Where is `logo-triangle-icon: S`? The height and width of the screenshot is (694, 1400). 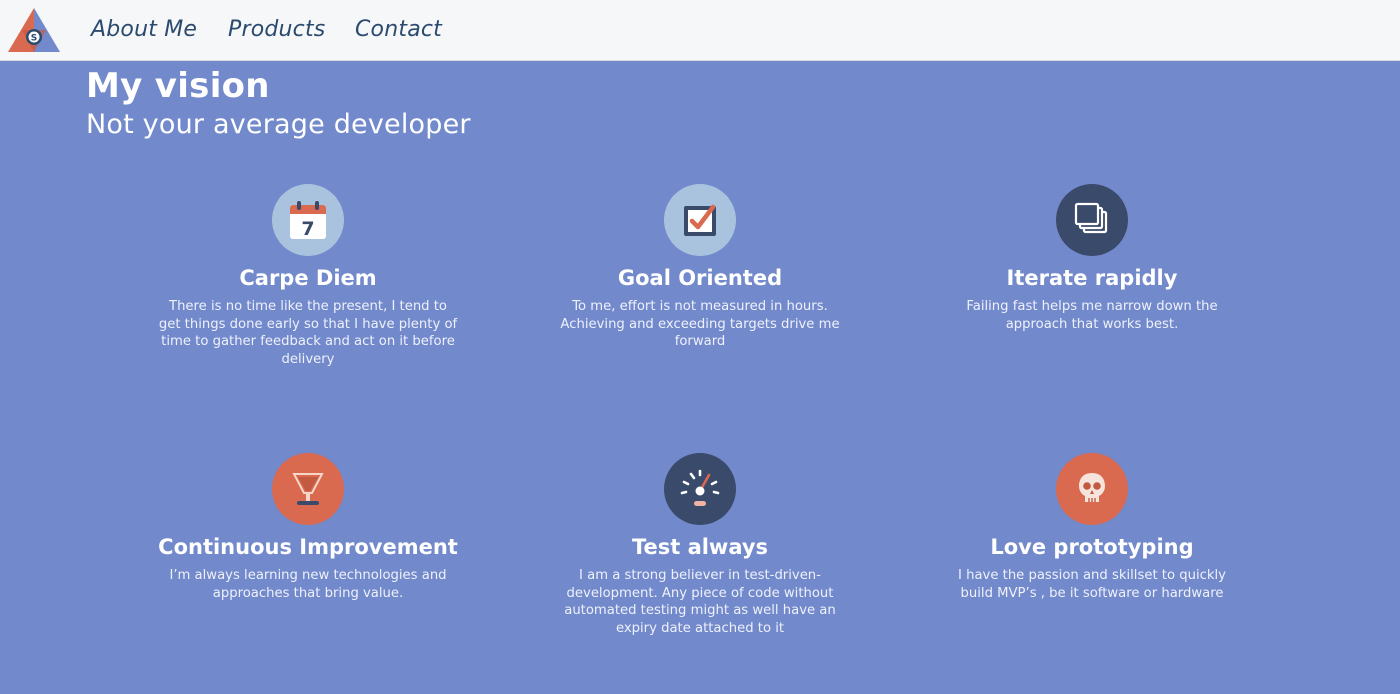
logo-triangle-icon: S is located at coordinates (34, 30).